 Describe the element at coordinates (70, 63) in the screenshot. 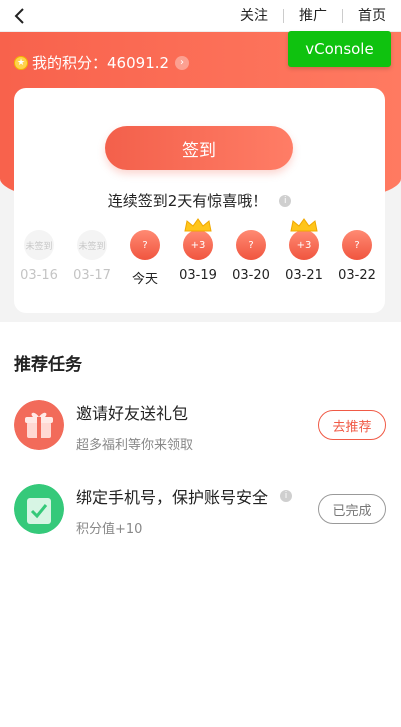

I see `points-label: 我的积分：` at that location.